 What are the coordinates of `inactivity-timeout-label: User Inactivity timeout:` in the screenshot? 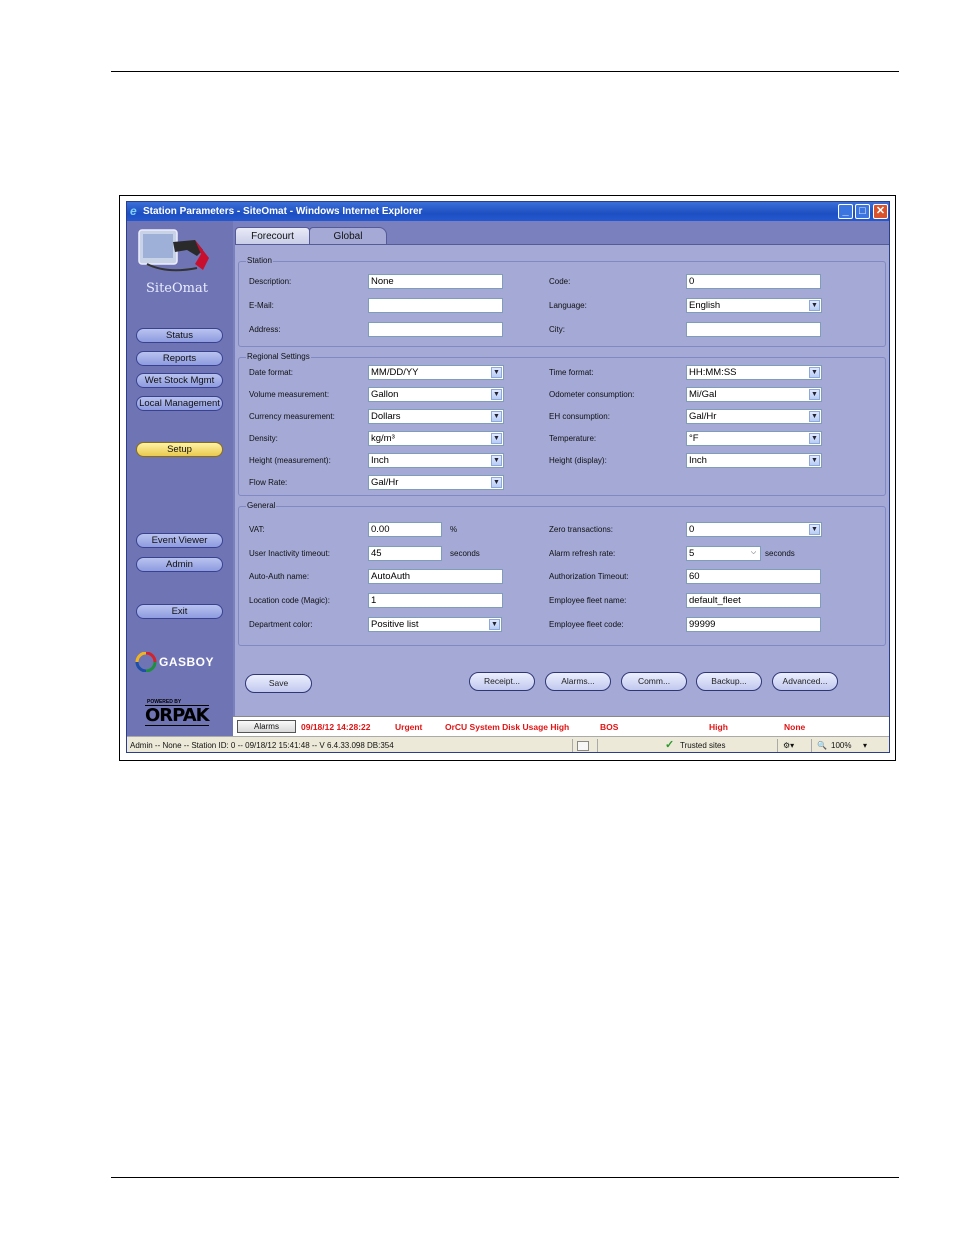 It's located at (289, 553).